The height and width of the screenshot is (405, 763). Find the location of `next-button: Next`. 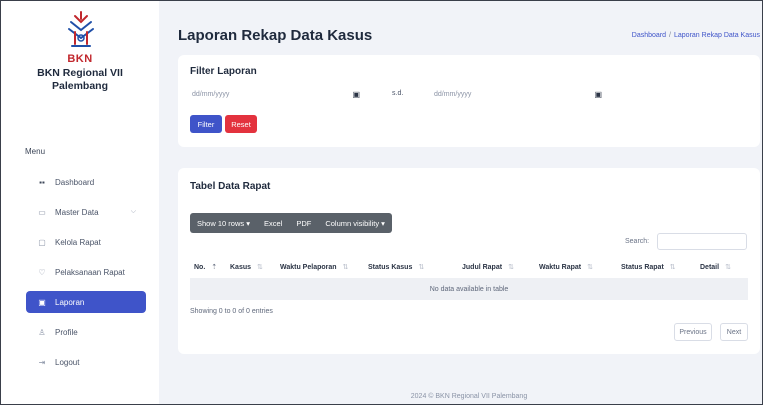

next-button: Next is located at coordinates (734, 332).